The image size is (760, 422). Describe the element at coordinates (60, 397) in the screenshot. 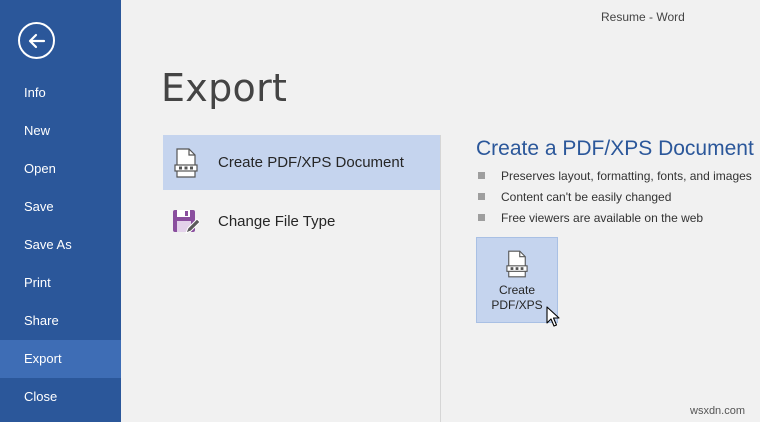

I see `sidebar-item-close: Close` at that location.